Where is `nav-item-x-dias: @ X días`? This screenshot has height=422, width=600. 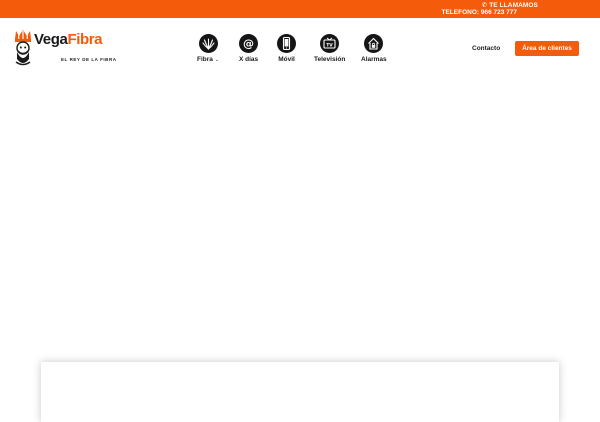 nav-item-x-dias: @ X días is located at coordinates (248, 48).